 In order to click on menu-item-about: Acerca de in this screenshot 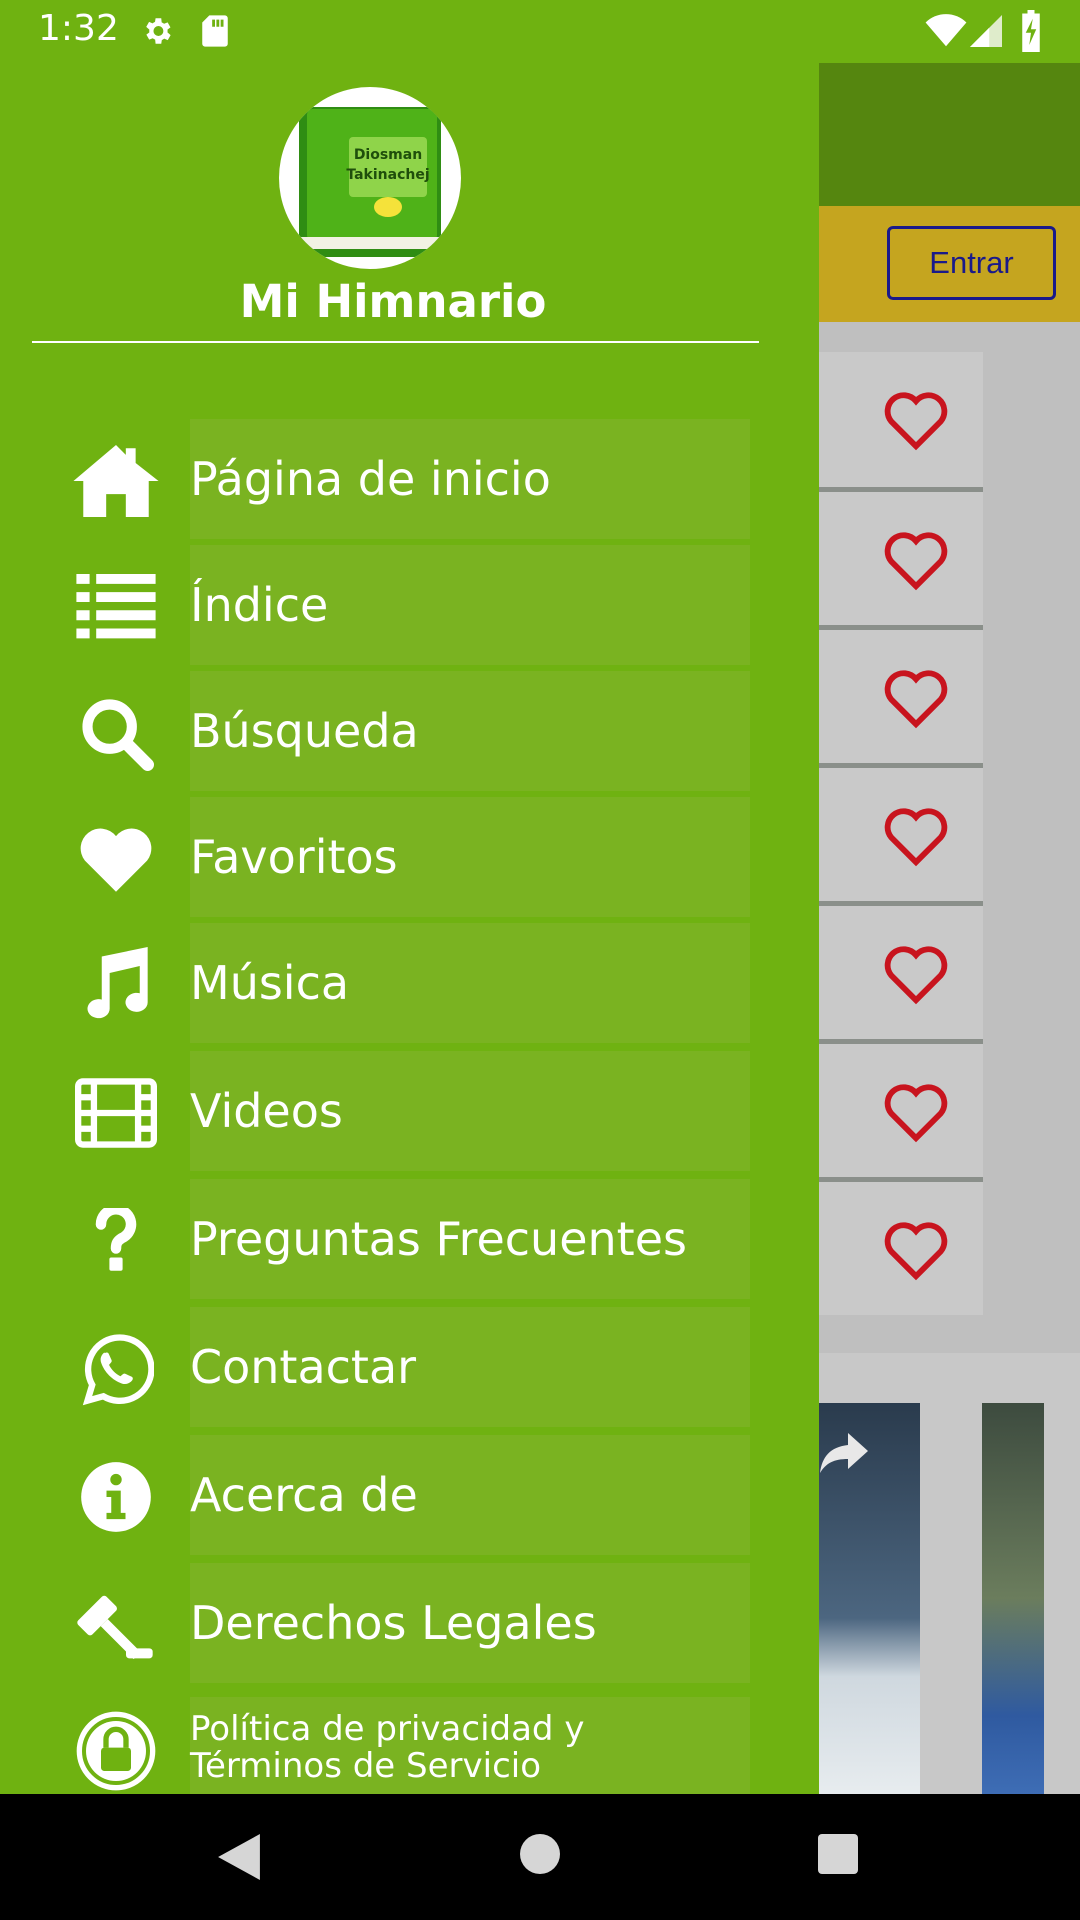, I will do `click(409, 1495)`.